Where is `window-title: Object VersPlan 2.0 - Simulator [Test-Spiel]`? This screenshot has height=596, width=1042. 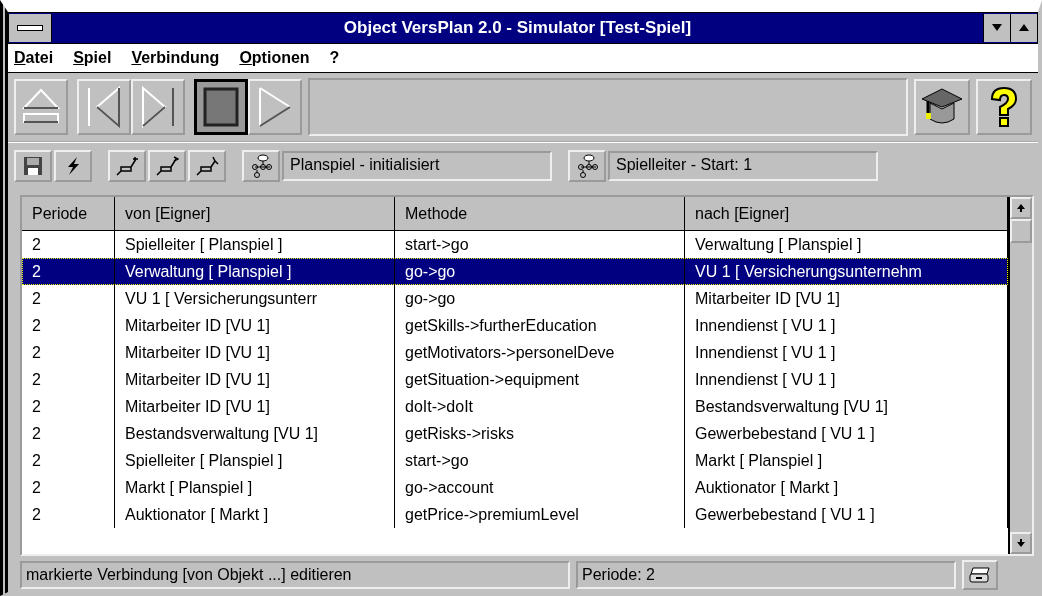 window-title: Object VersPlan 2.0 - Simulator [Test-Spiel] is located at coordinates (517, 28).